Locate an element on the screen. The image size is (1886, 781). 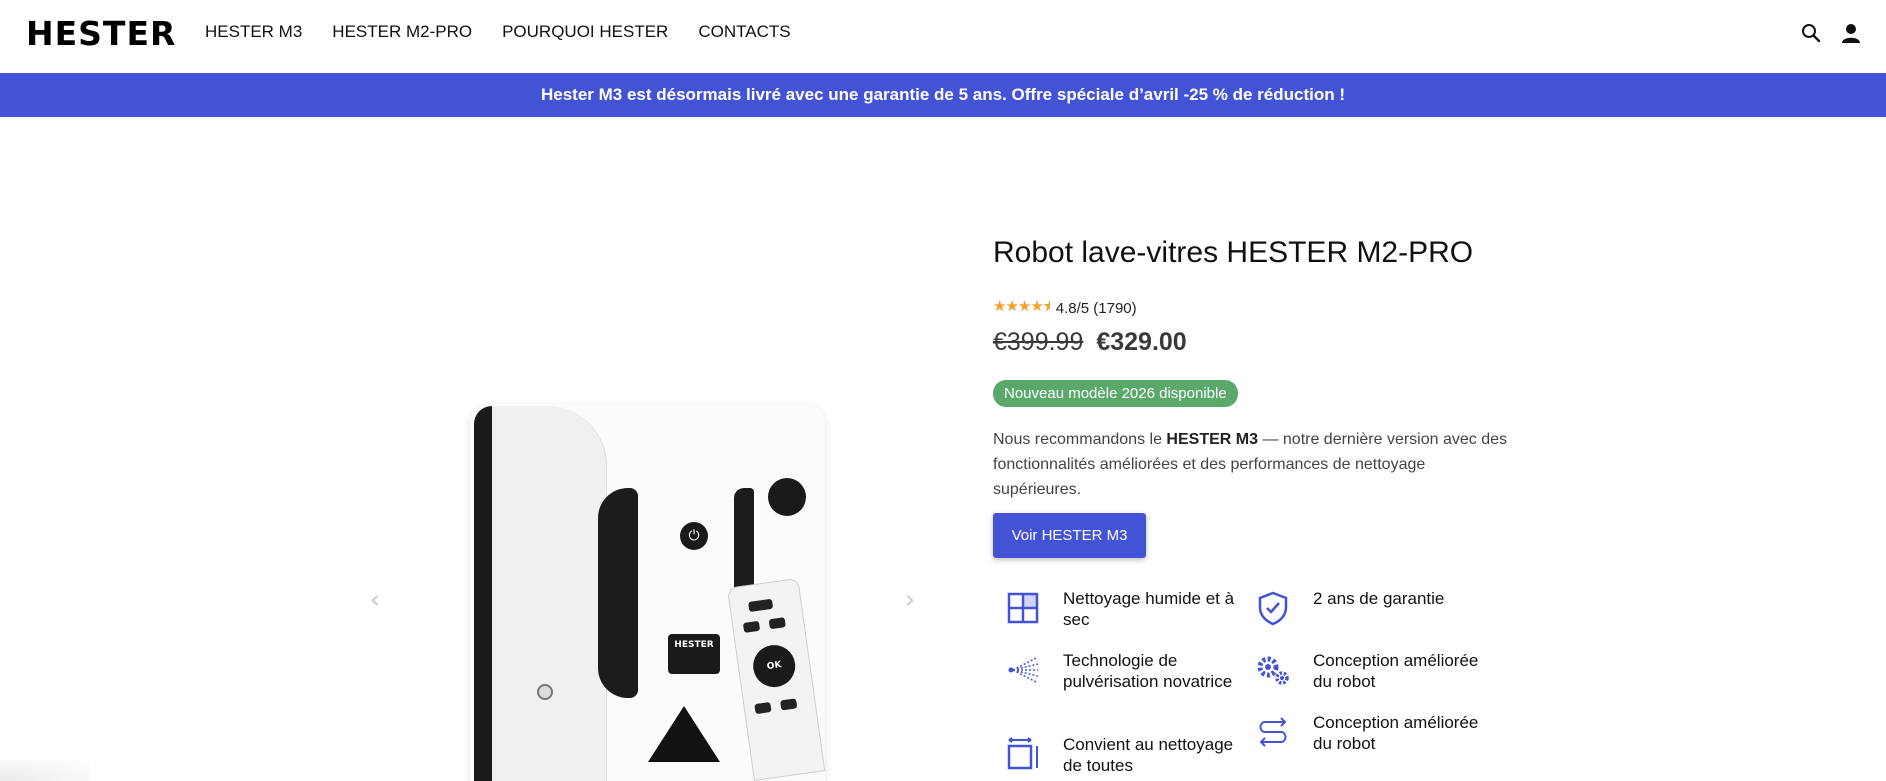
nav-item-contacts: CONTACTS is located at coordinates (744, 32).